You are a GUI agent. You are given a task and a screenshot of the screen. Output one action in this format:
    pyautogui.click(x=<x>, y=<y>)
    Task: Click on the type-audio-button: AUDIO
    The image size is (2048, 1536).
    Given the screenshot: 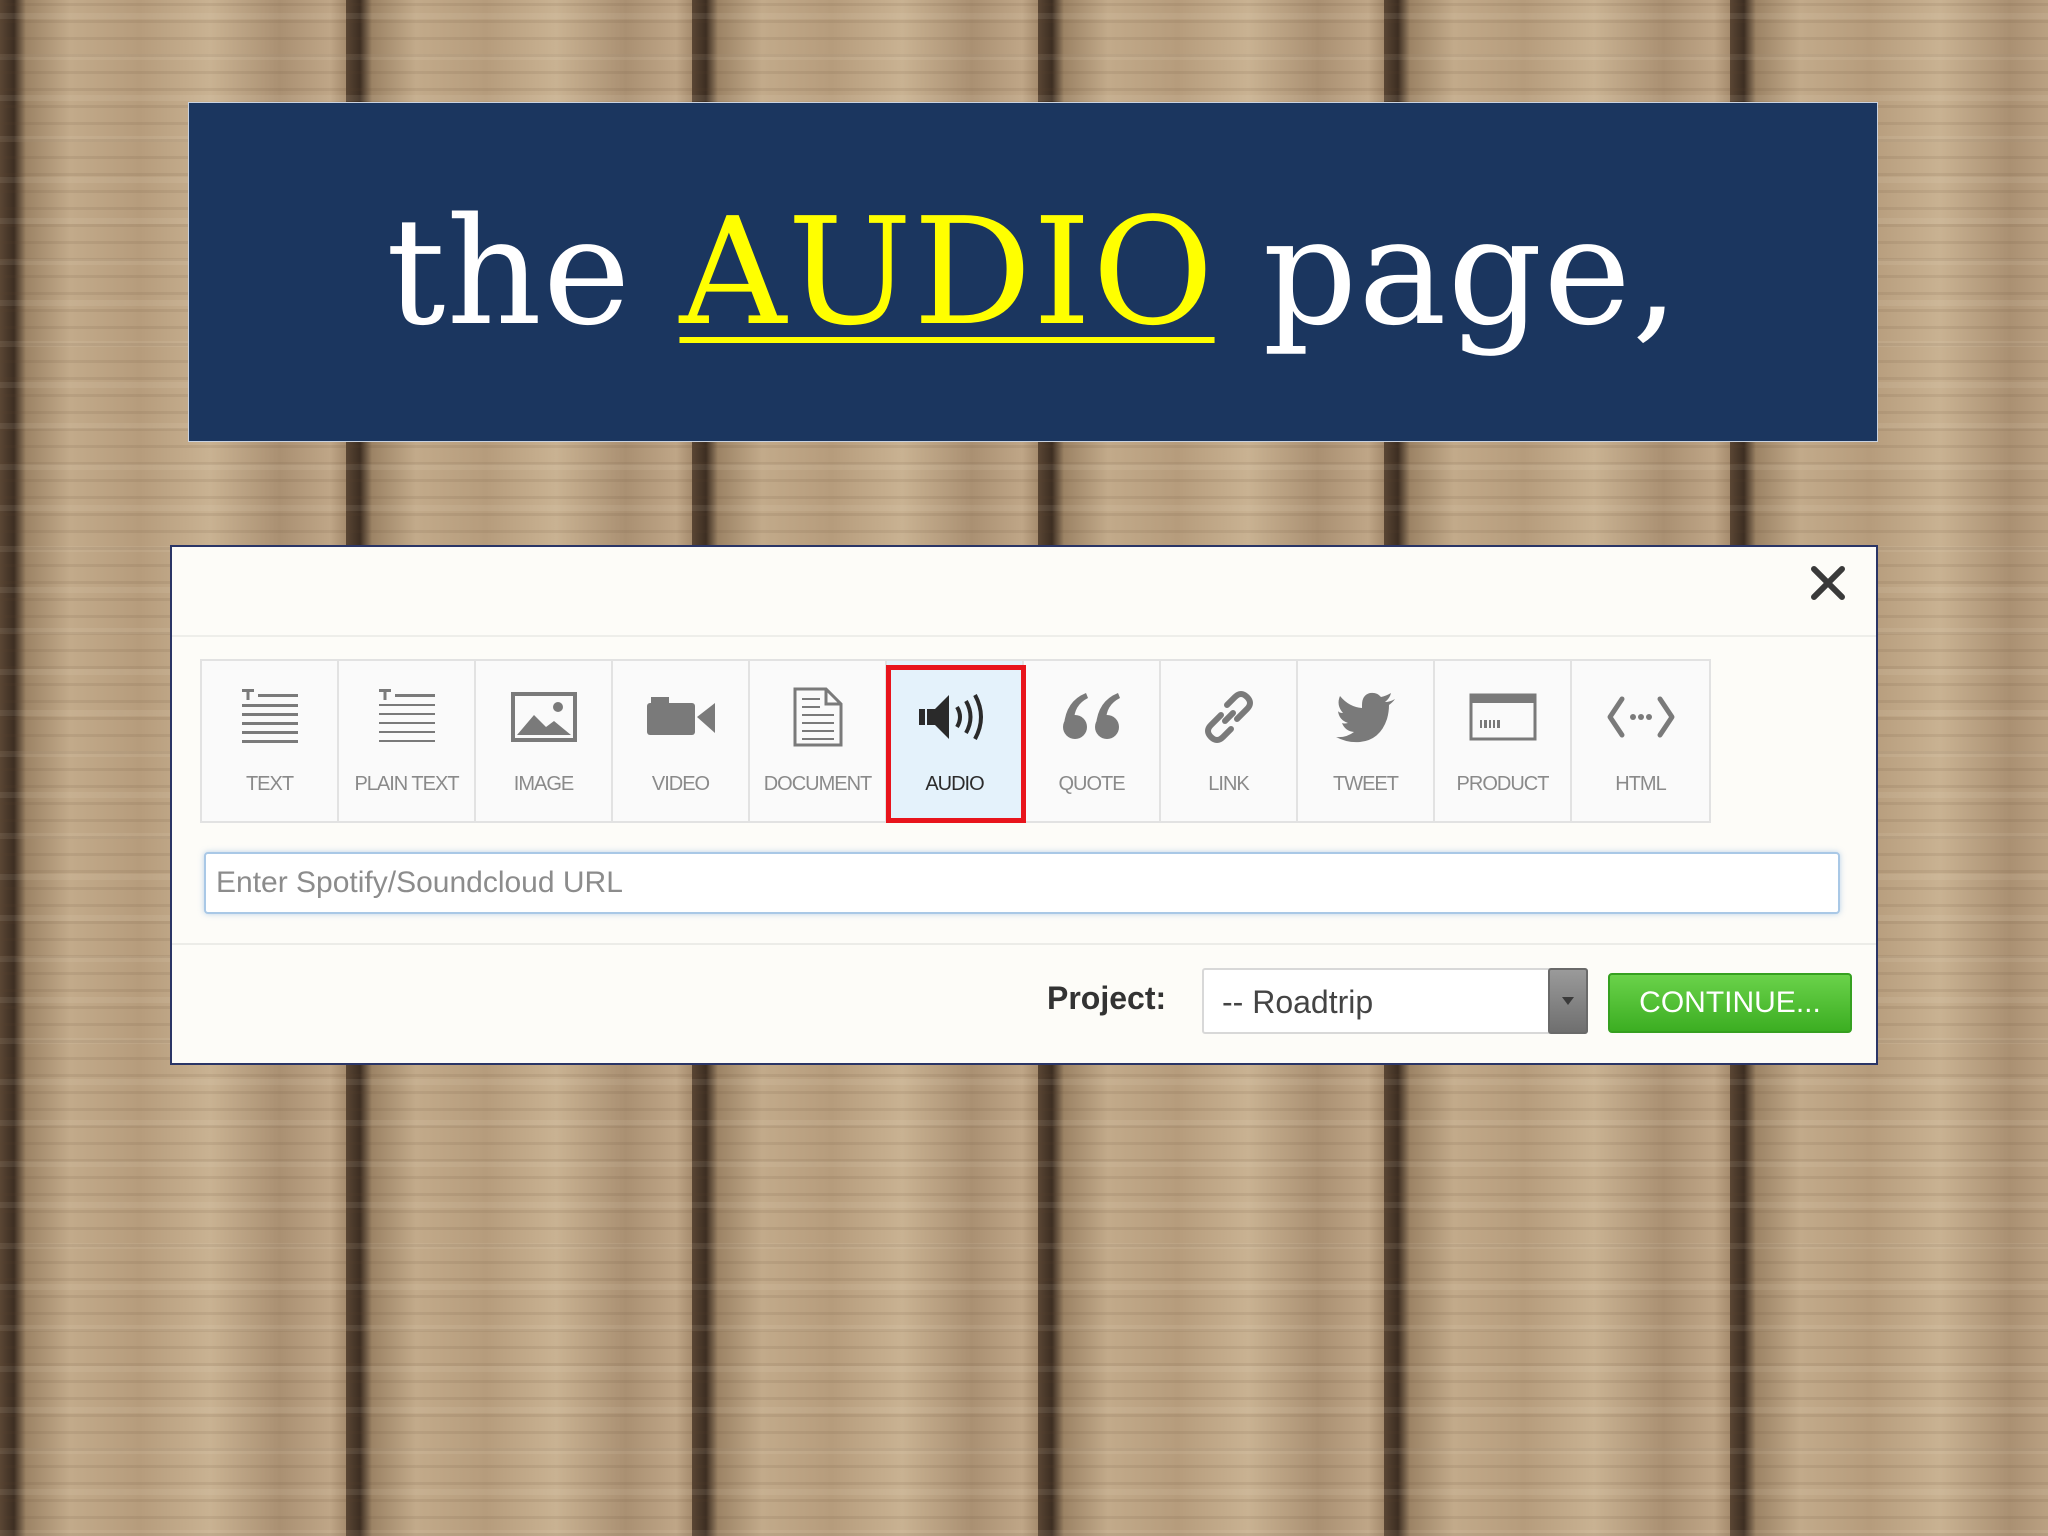 What is the action you would take?
    pyautogui.click(x=955, y=741)
    